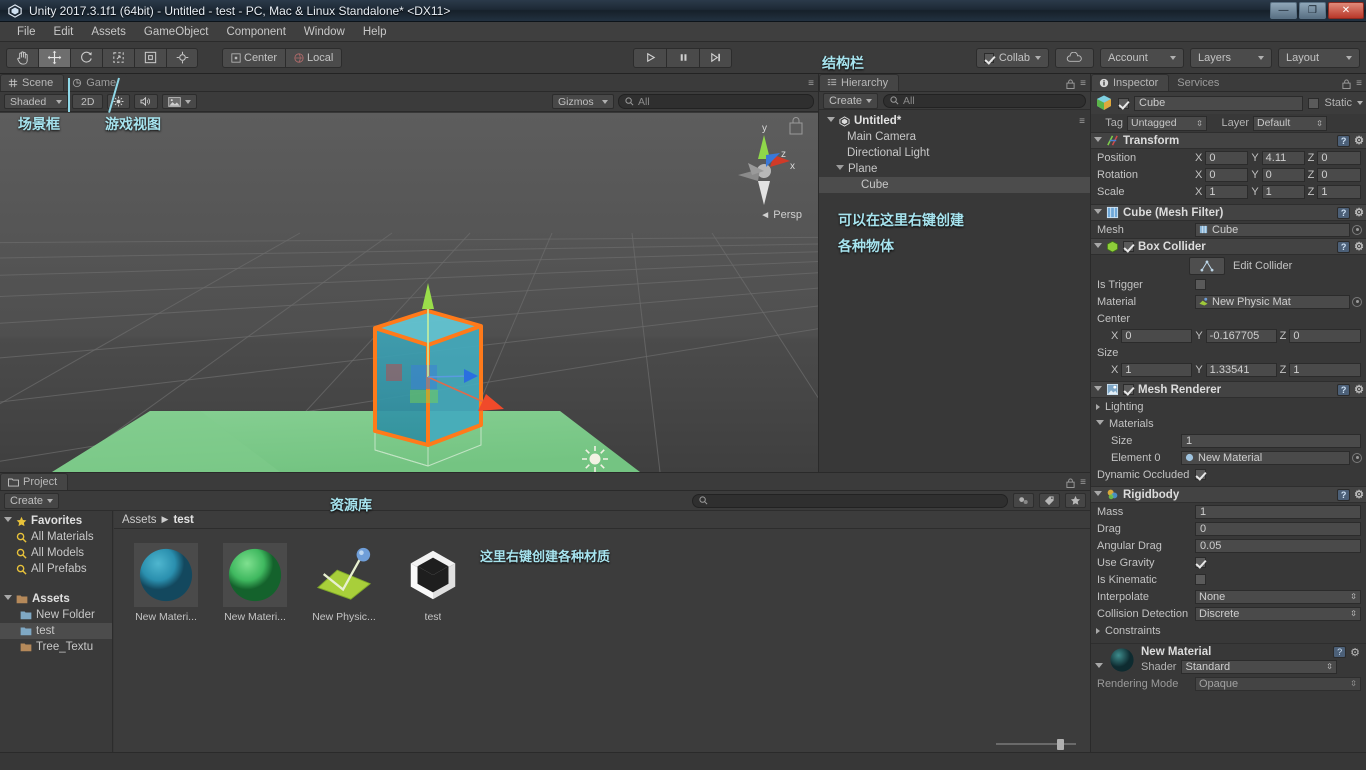  I want to click on scene-tab-menu: ≡, so click(811, 83).